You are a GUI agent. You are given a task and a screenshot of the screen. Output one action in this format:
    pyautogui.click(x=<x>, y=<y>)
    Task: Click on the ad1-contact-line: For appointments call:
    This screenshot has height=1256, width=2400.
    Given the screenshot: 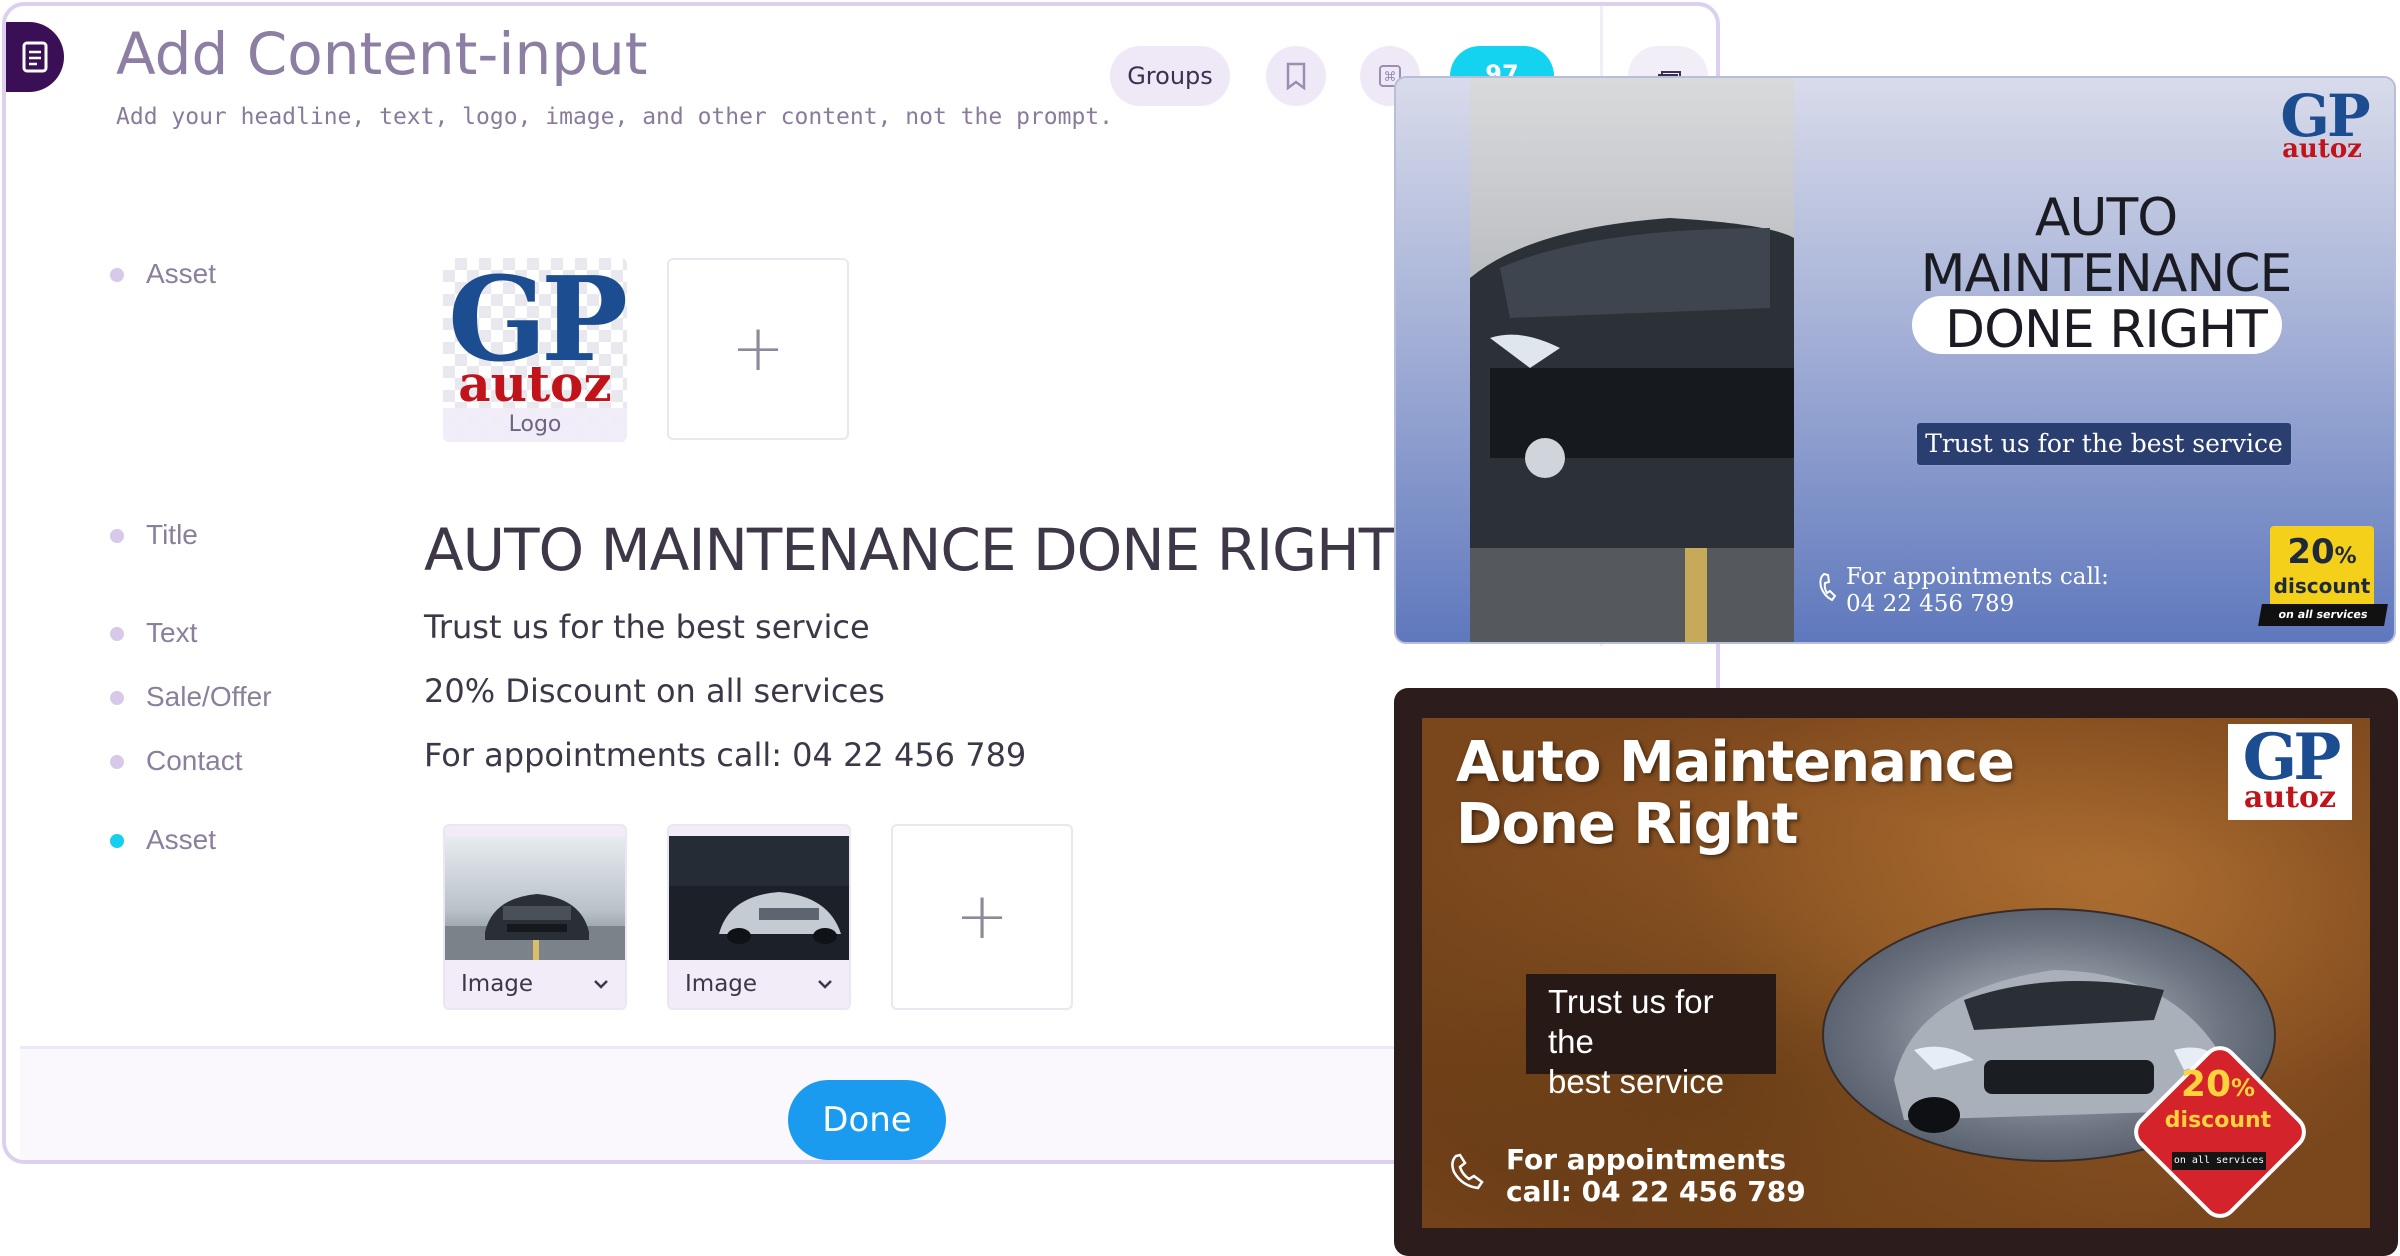 What is the action you would take?
    pyautogui.click(x=1977, y=577)
    